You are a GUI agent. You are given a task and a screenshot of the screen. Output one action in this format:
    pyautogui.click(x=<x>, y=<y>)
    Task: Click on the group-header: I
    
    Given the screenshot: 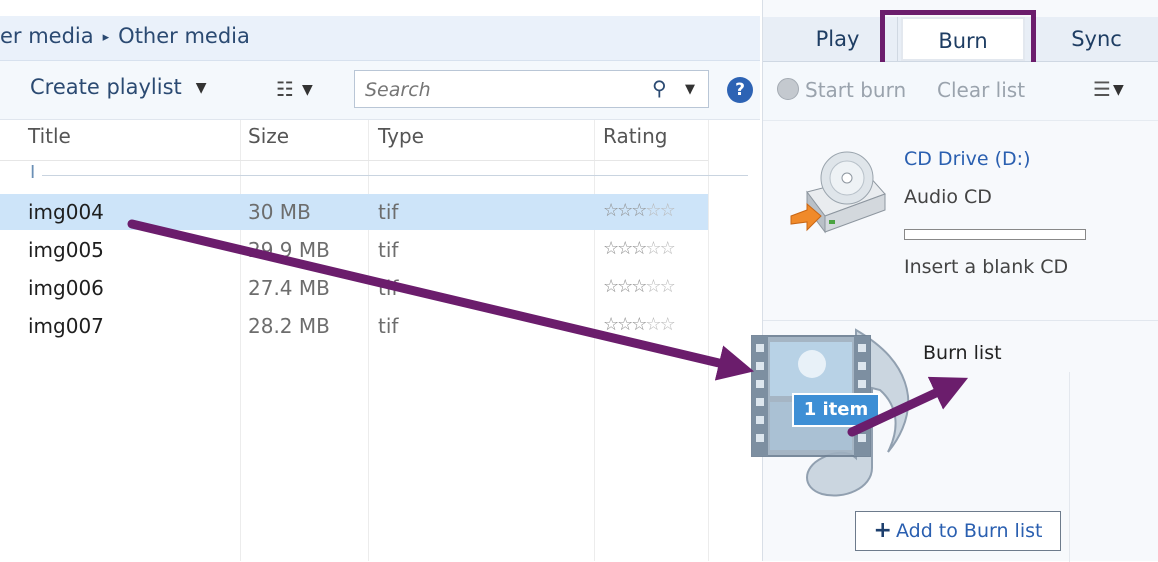 What is the action you would take?
    pyautogui.click(x=32, y=172)
    